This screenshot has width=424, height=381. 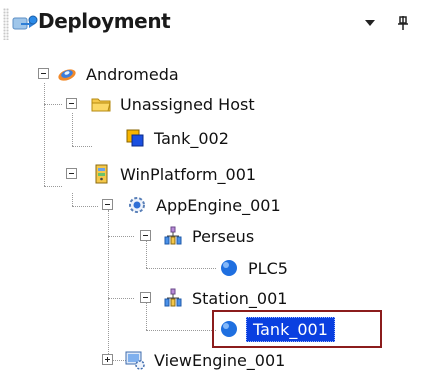 I want to click on node-label: Perseus, so click(x=223, y=236).